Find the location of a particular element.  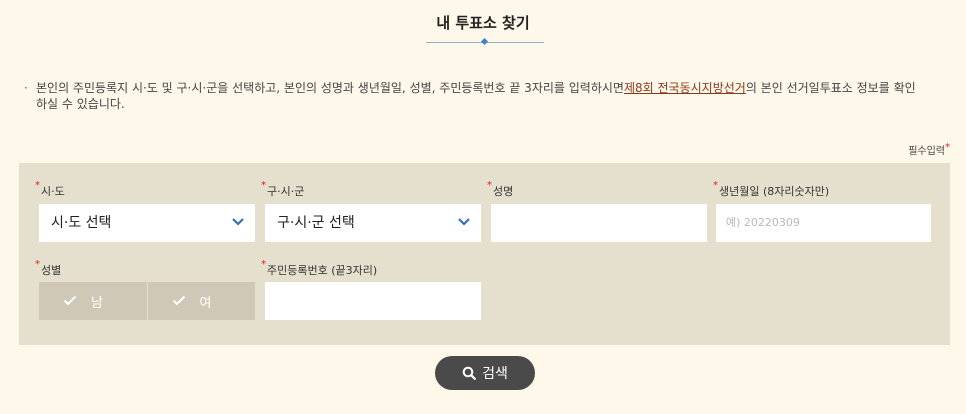

title-divider is located at coordinates (485, 42).